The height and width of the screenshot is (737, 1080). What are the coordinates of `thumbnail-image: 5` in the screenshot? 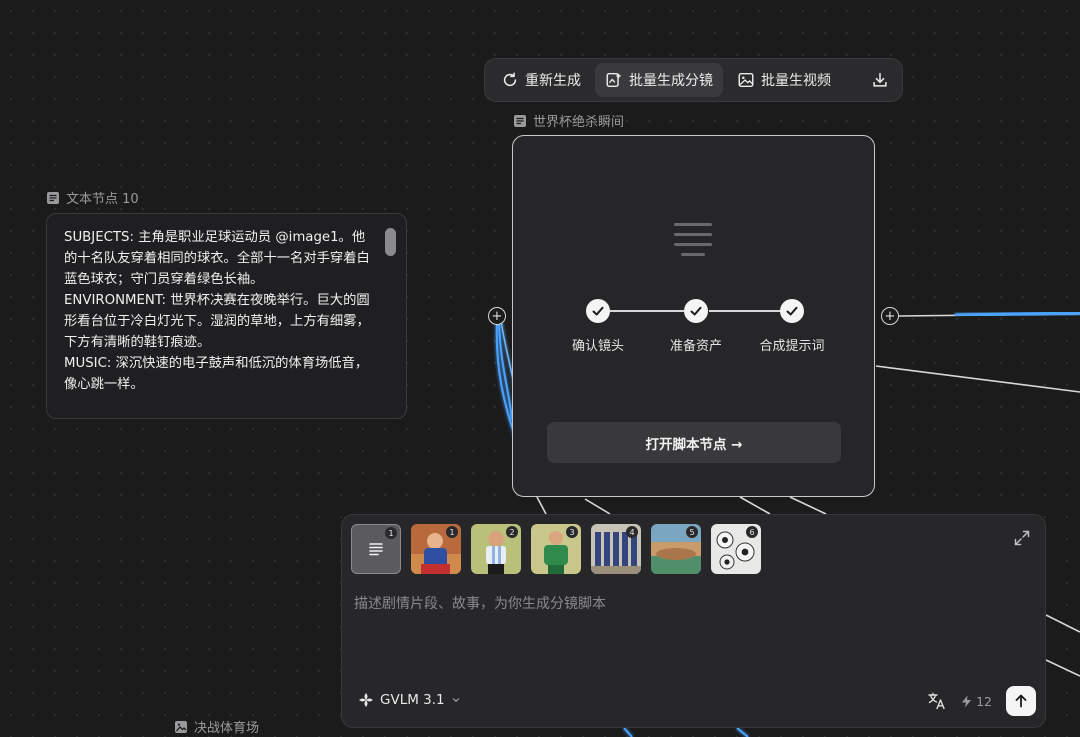 It's located at (676, 549).